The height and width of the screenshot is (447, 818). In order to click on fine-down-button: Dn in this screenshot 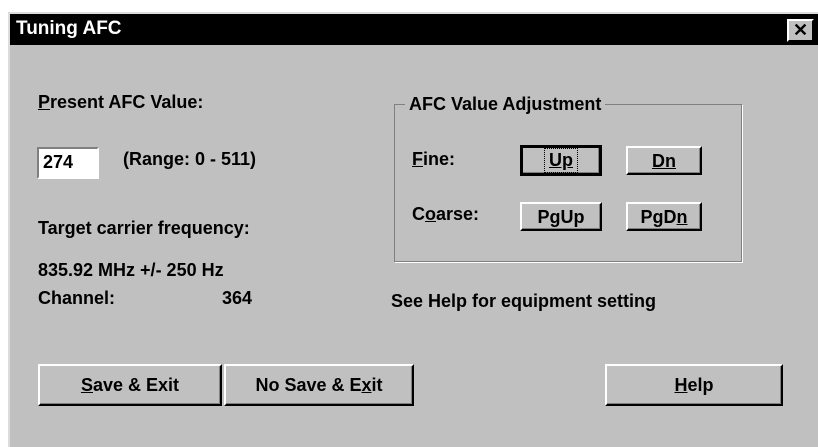, I will do `click(664, 160)`.